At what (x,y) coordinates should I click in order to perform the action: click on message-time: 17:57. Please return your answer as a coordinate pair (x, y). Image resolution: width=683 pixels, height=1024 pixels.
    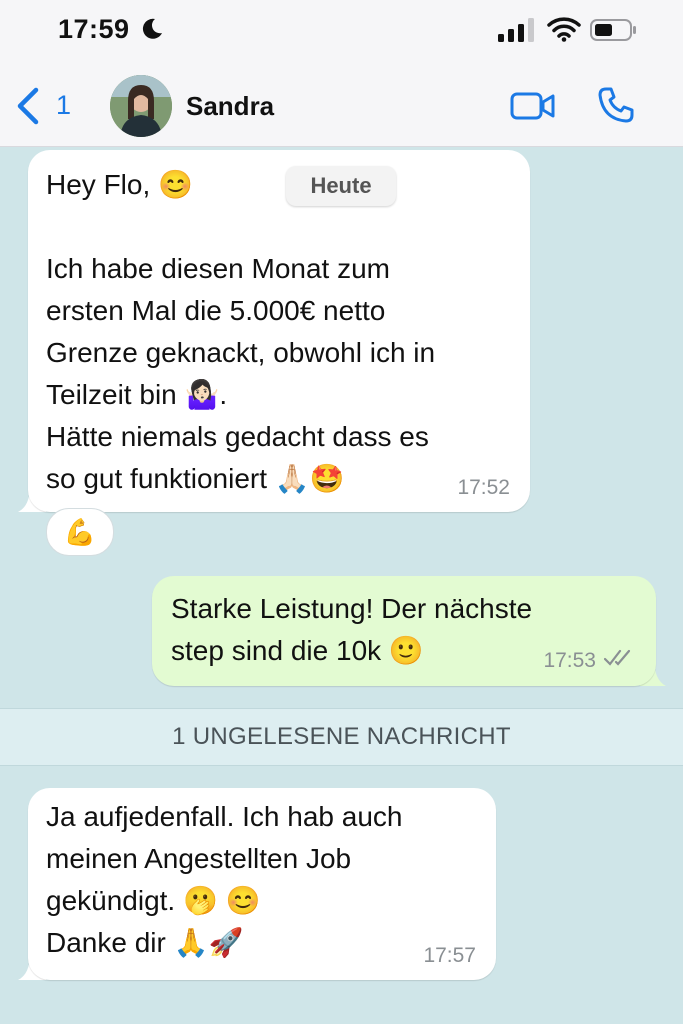
    Looking at the image, I should click on (449, 955).